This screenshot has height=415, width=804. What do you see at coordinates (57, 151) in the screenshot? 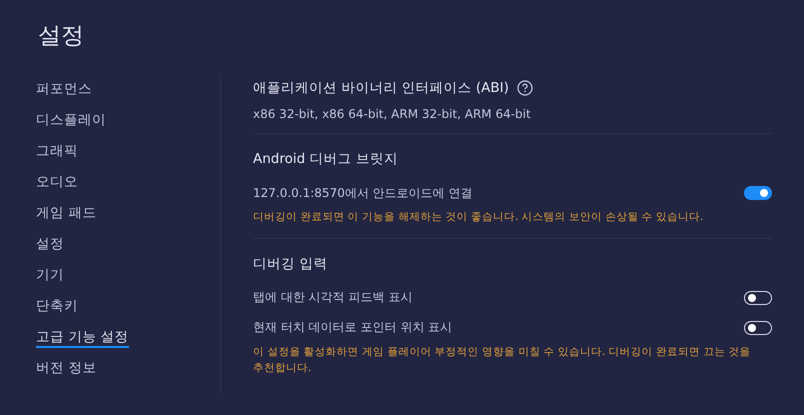
I see `sidebar-item: 그래픽` at bounding box center [57, 151].